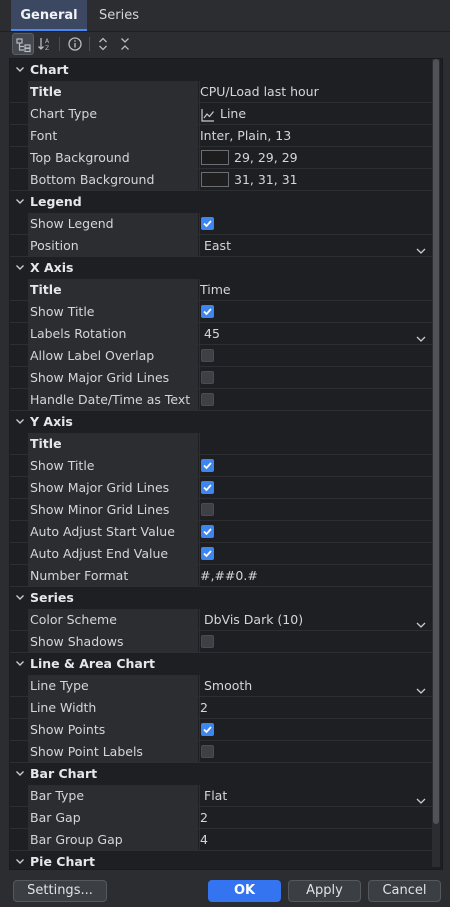 This screenshot has width=450, height=907. I want to click on property-label: Show Points, so click(68, 729).